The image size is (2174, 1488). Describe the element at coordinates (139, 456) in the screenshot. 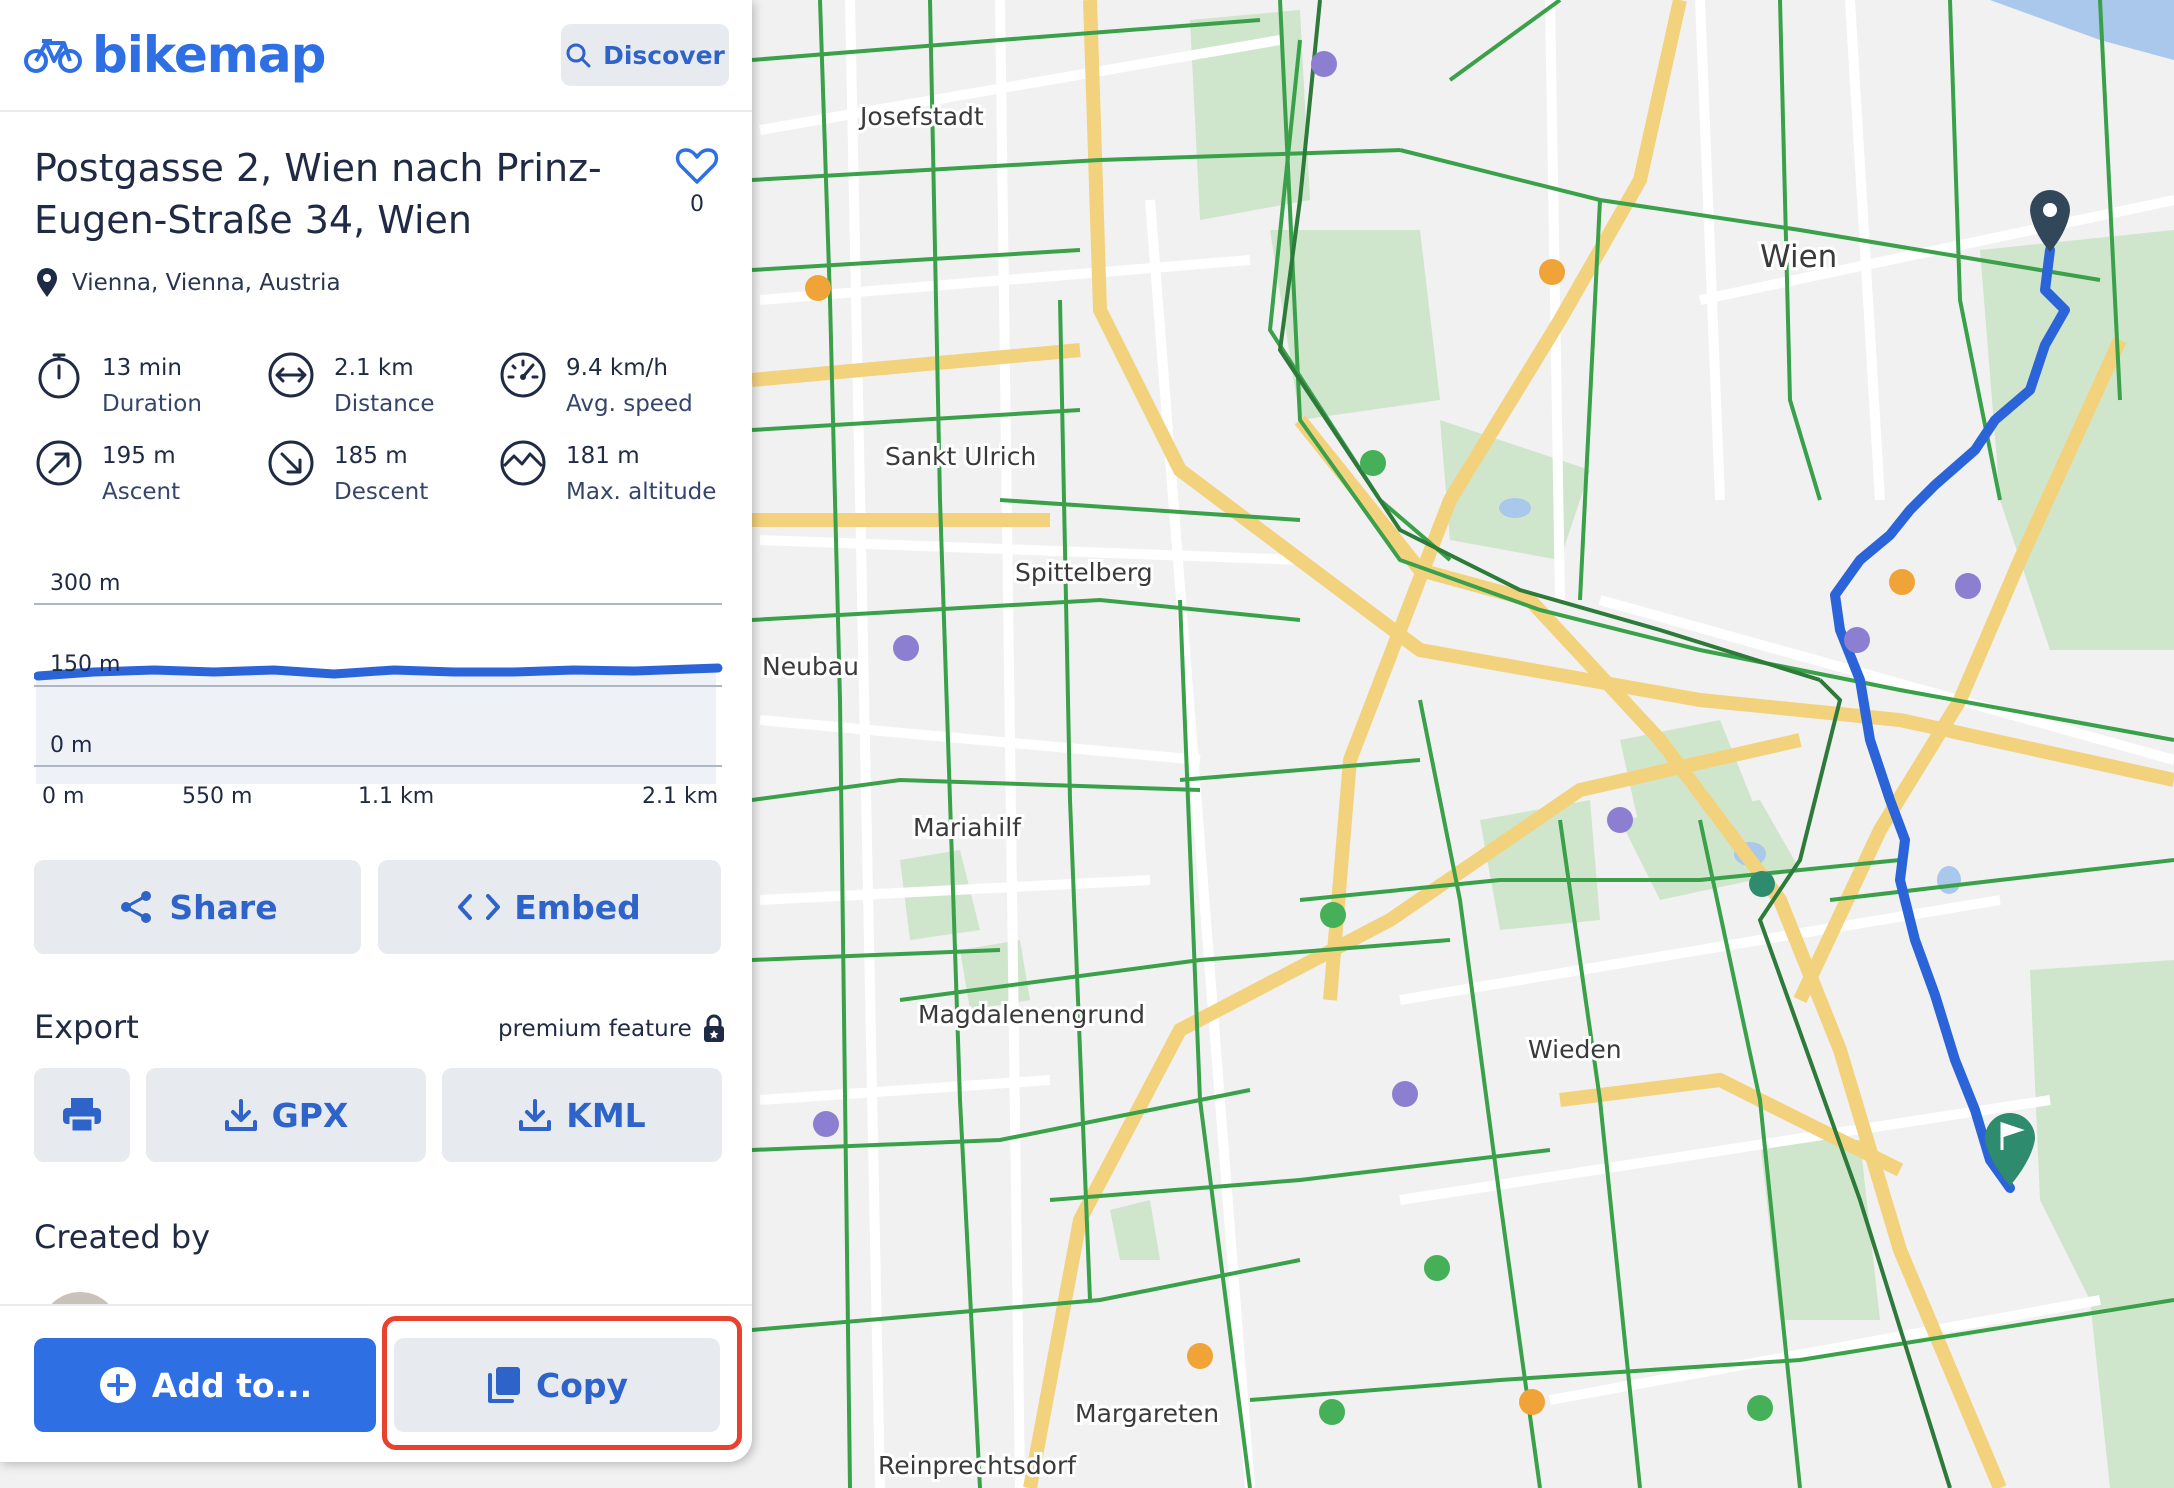

I see `stat-value: 195 m` at that location.